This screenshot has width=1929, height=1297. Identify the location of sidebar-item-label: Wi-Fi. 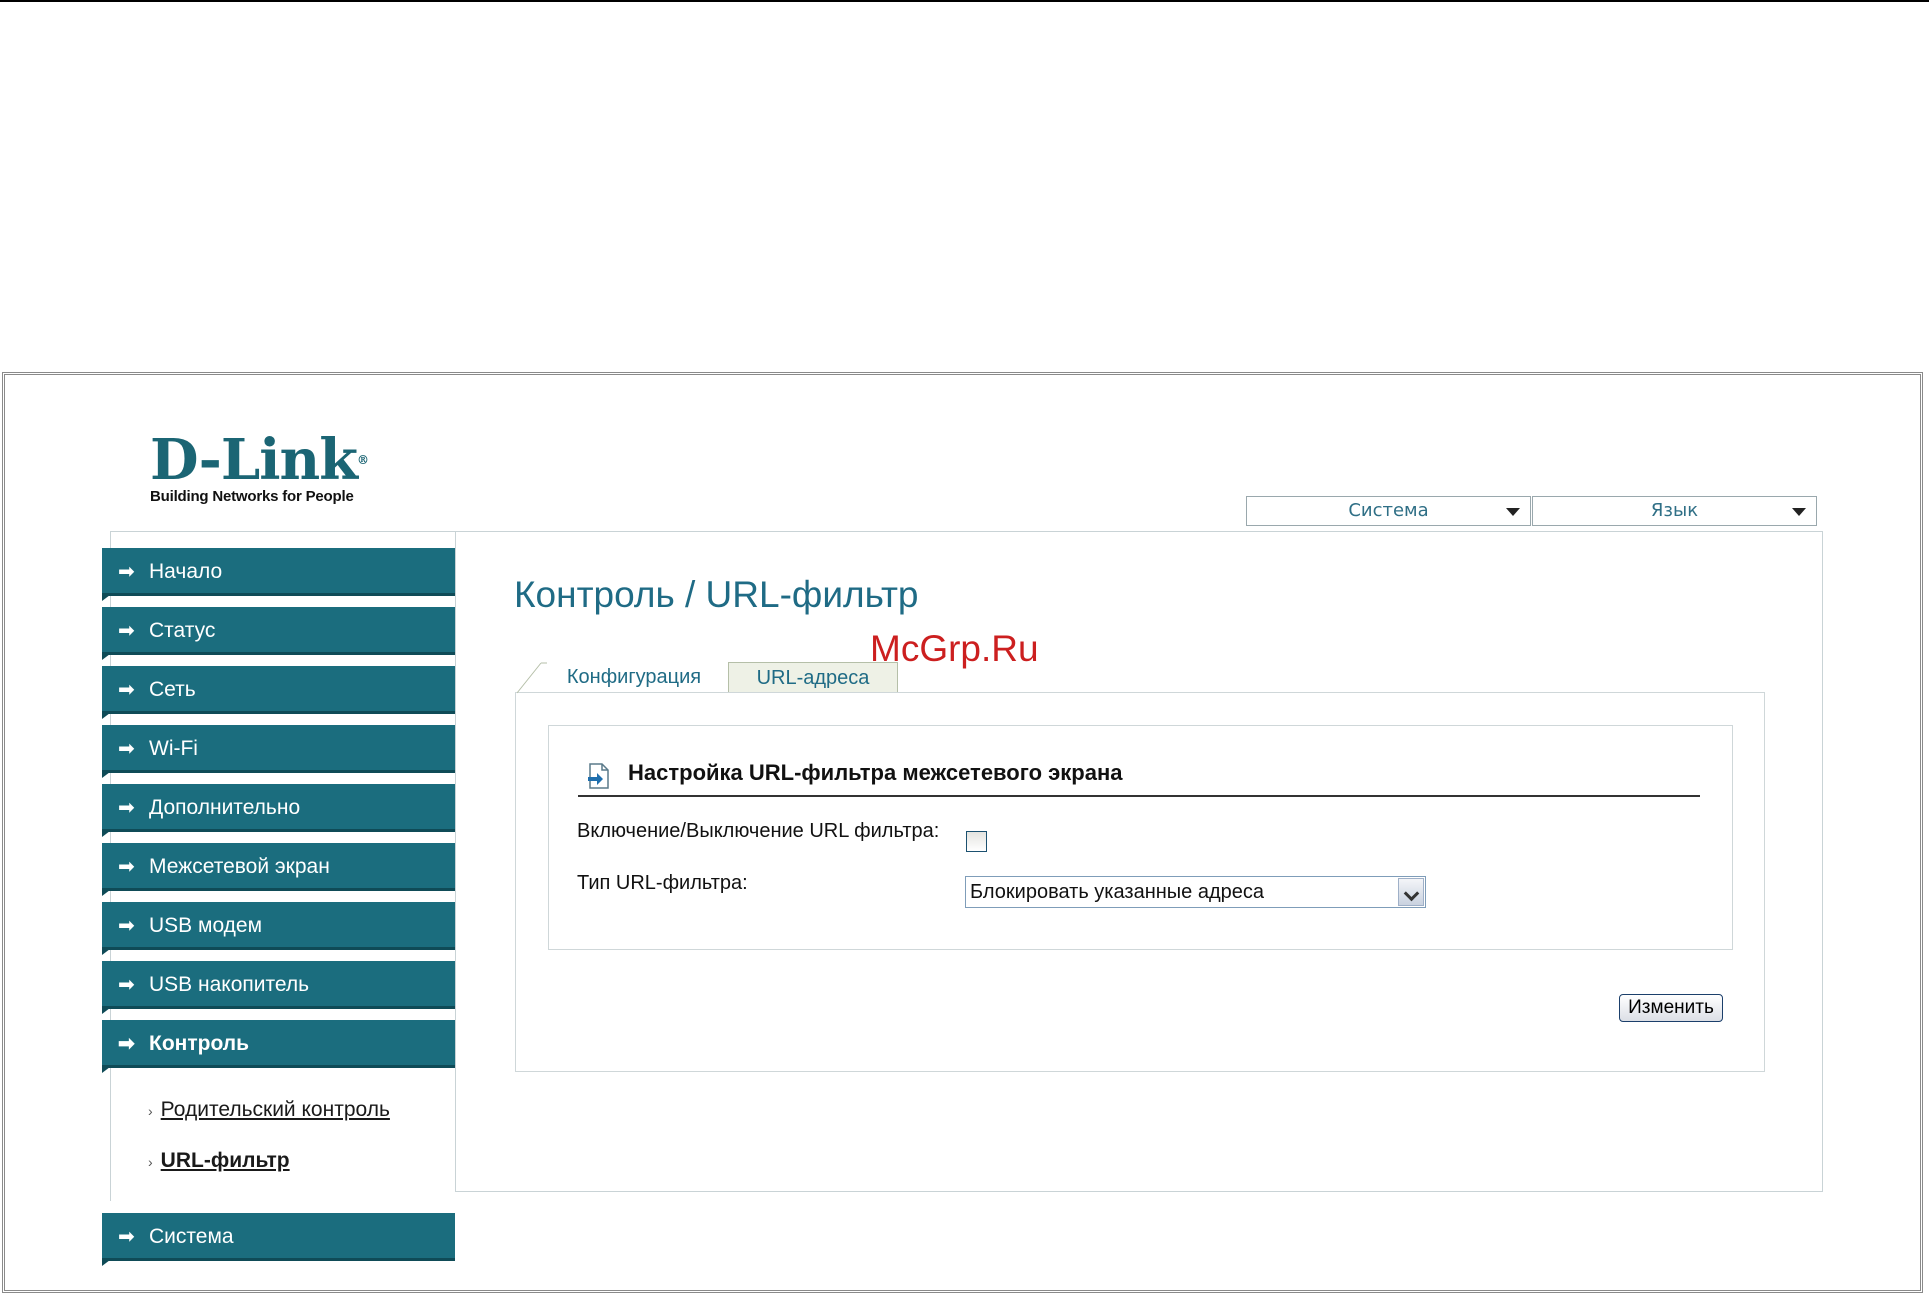
(173, 748).